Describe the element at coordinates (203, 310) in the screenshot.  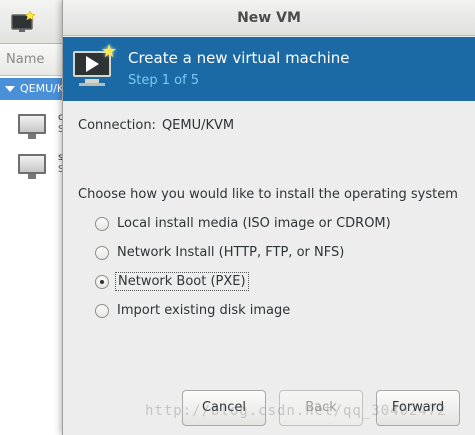
I see `radio-label: Import existing disk image` at that location.